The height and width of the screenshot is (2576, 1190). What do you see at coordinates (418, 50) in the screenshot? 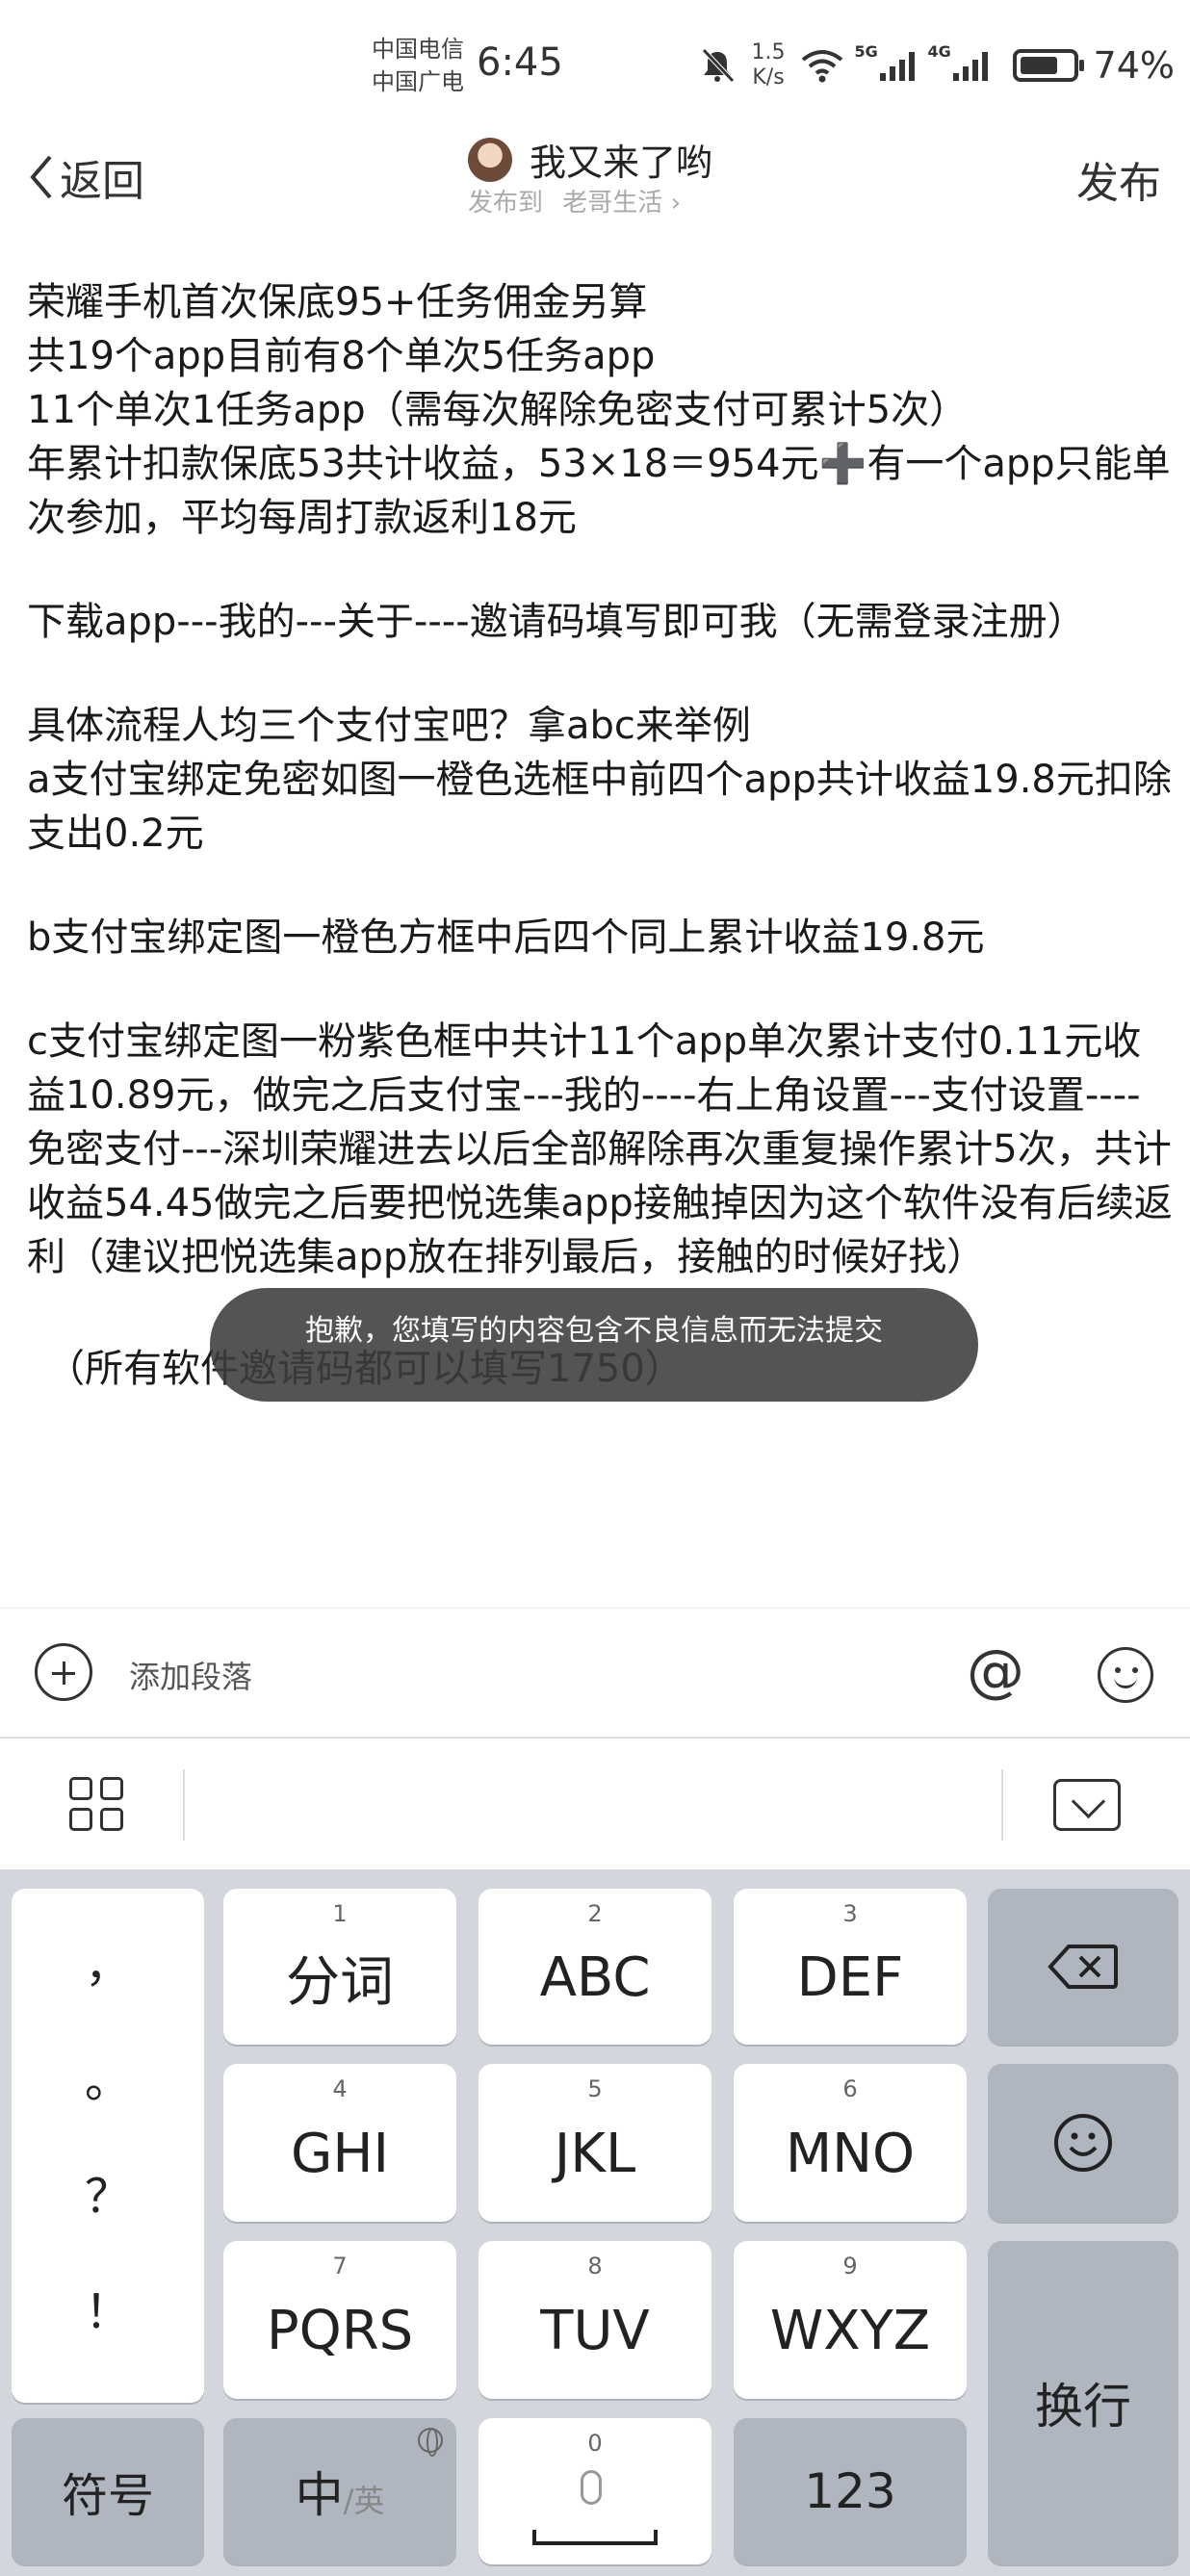
I see `carrier-1: 中国电信` at bounding box center [418, 50].